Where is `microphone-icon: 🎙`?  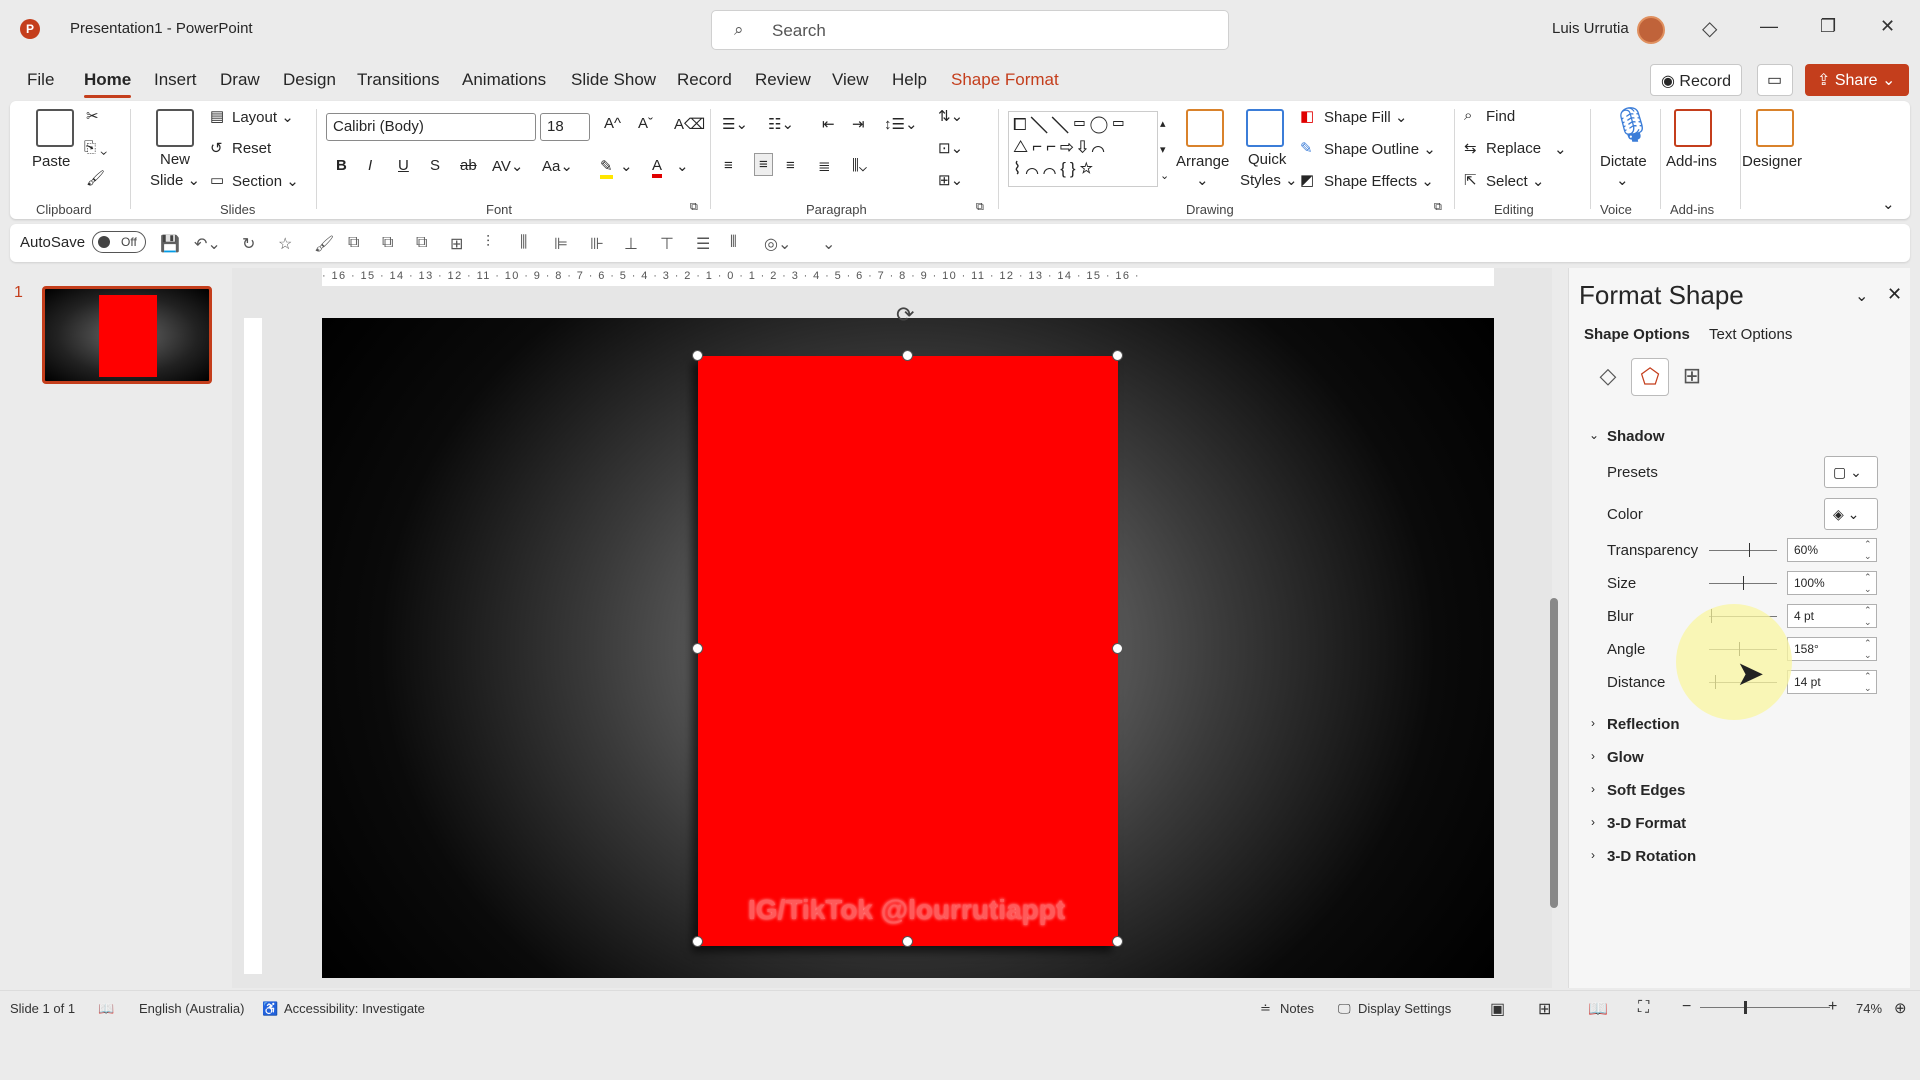 microphone-icon: 🎙 is located at coordinates (1631, 125).